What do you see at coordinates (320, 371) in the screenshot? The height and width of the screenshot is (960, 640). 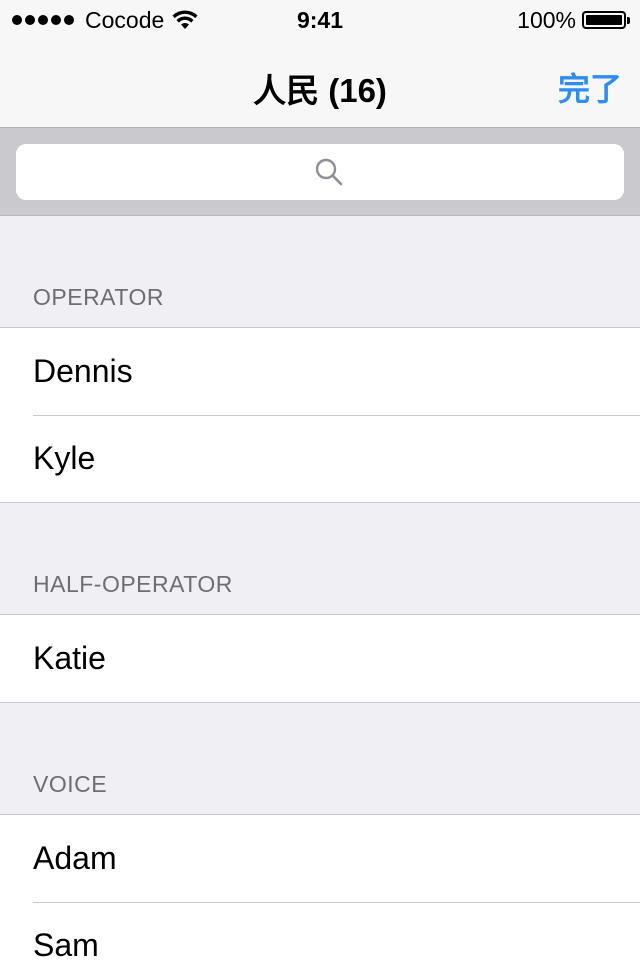 I see `list-item: Dennis` at bounding box center [320, 371].